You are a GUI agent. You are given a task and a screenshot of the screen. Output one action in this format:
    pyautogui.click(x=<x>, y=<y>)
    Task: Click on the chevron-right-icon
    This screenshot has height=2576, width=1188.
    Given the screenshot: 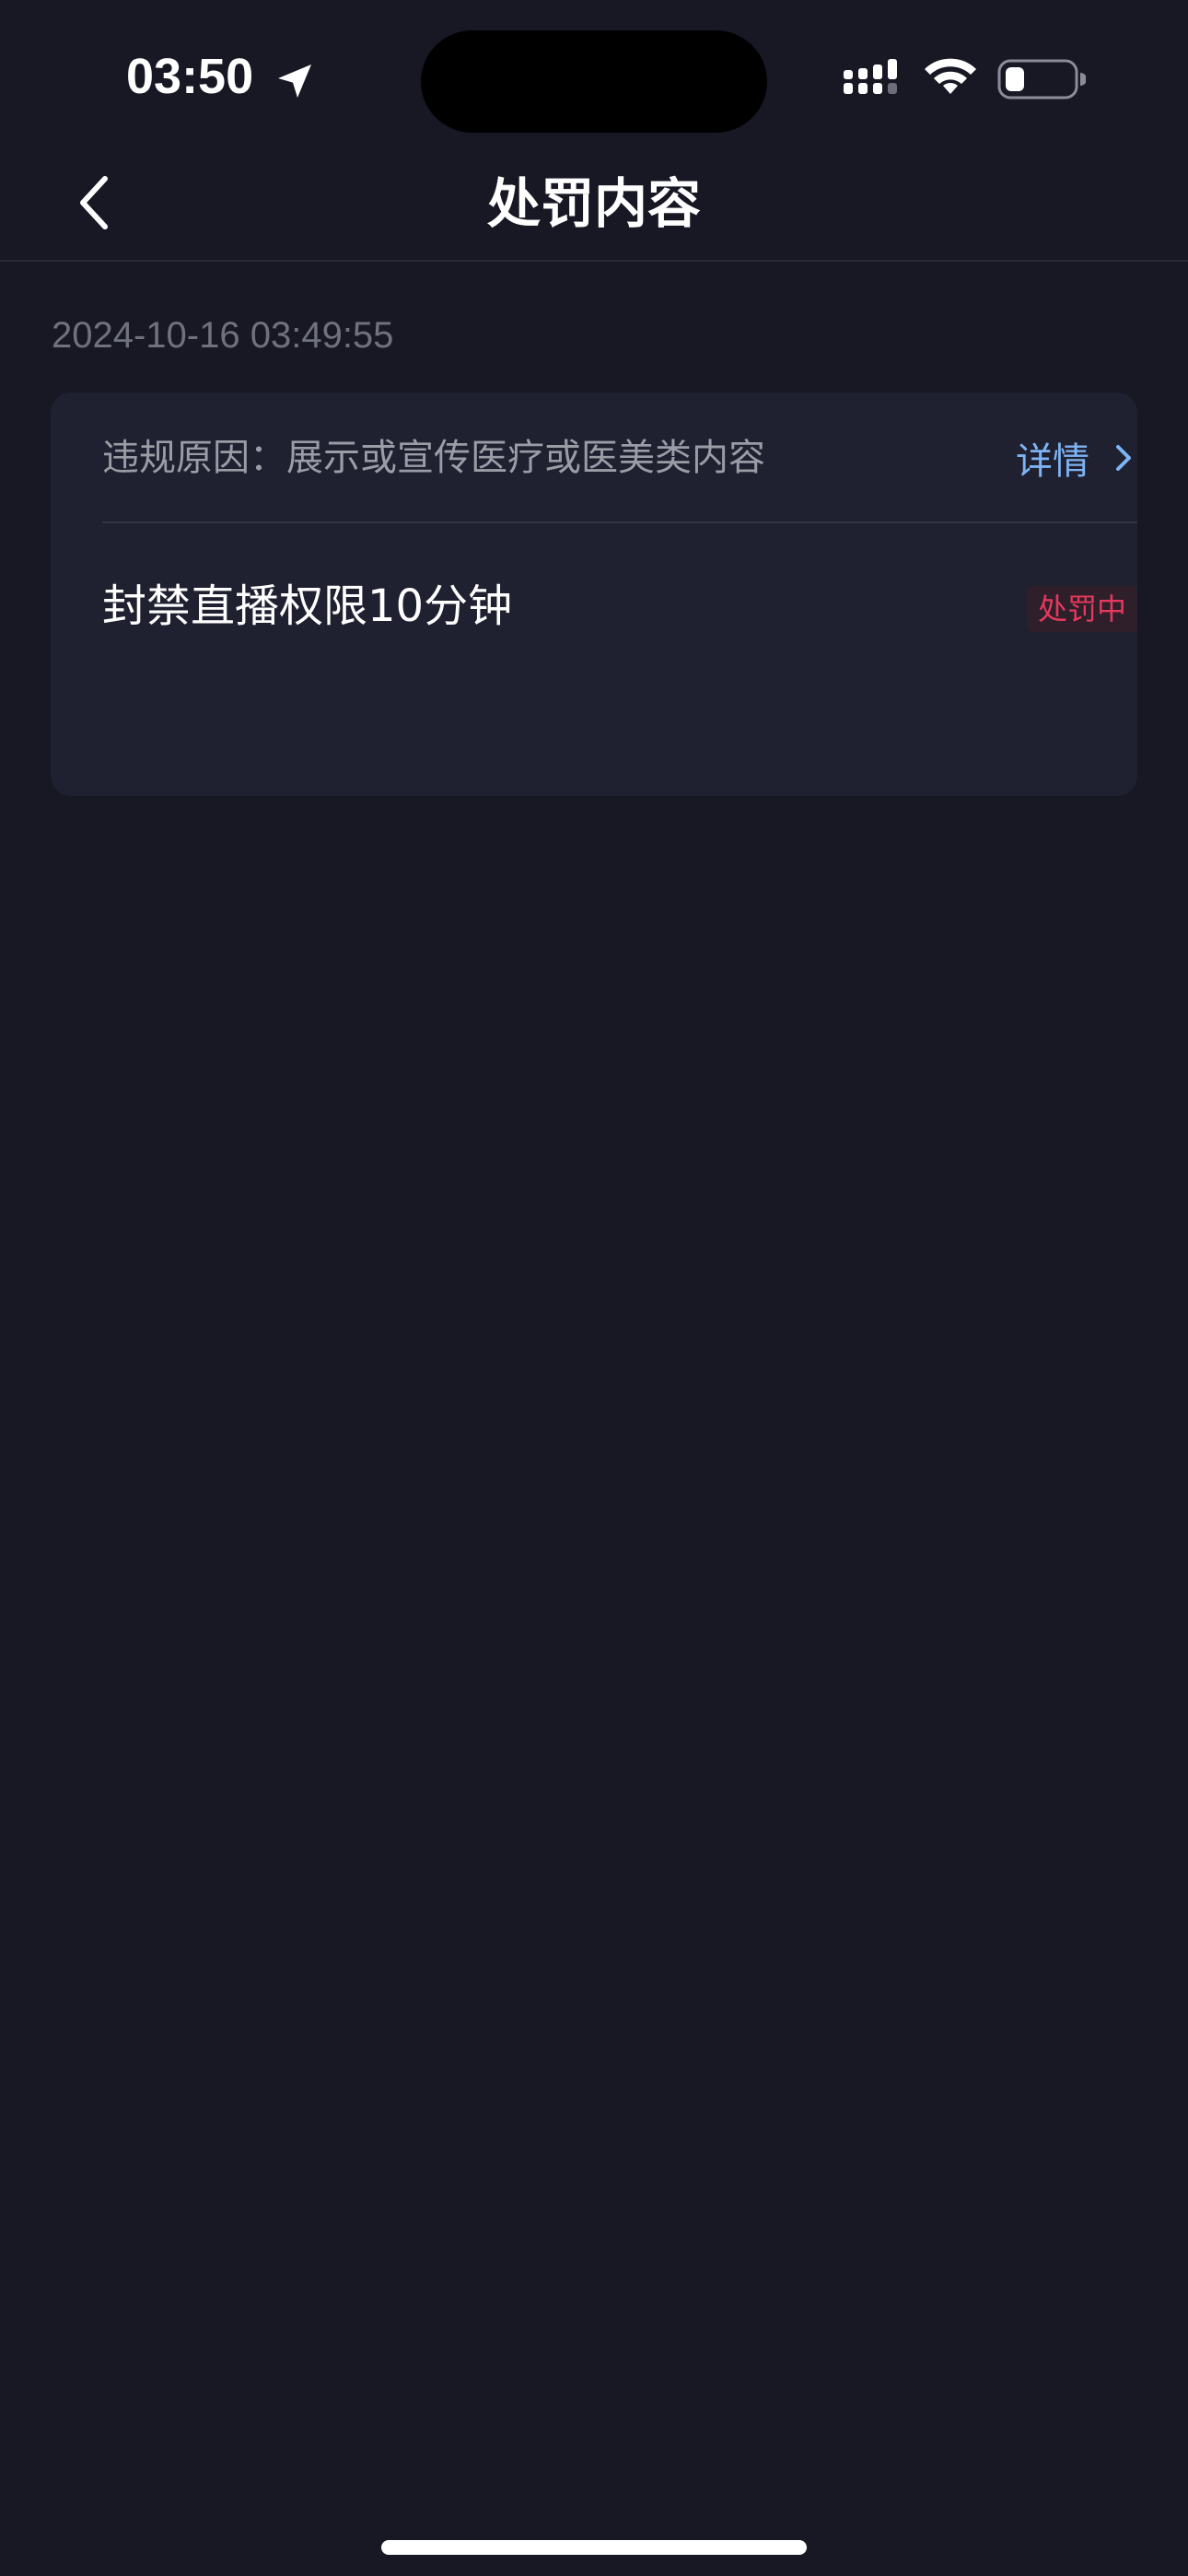 What is the action you would take?
    pyautogui.click(x=1123, y=458)
    